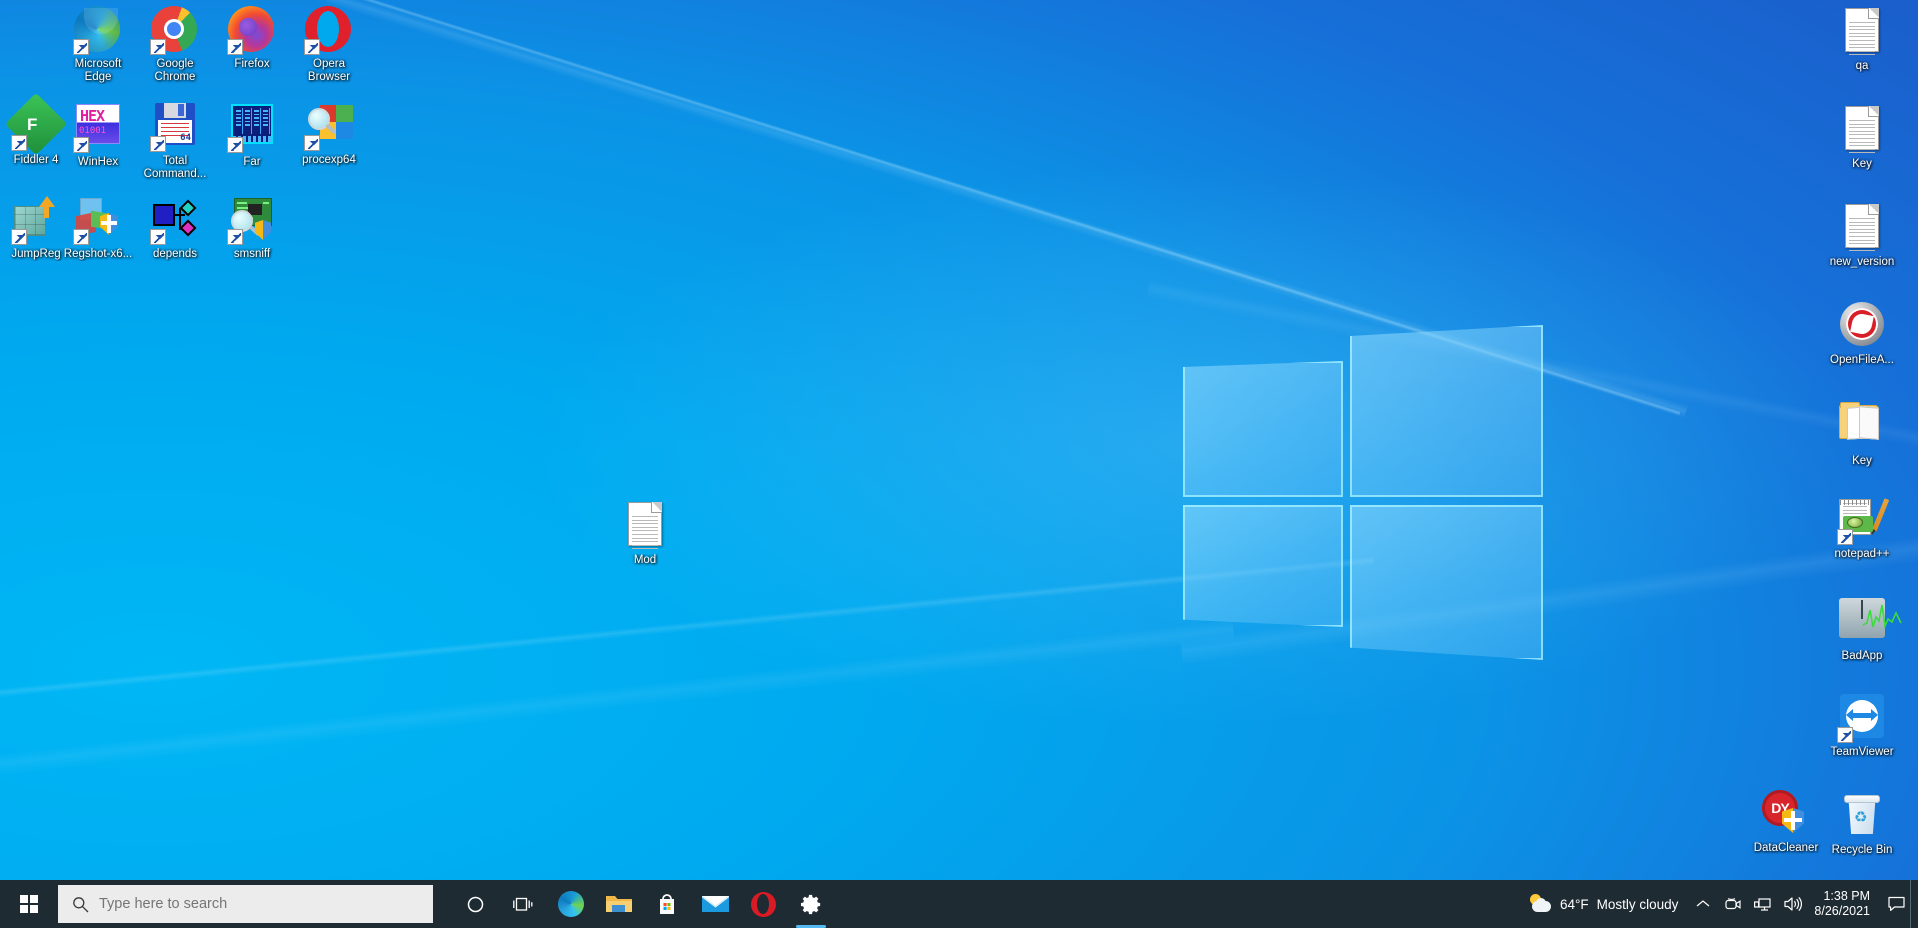 This screenshot has width=1918, height=928. What do you see at coordinates (174, 30) in the screenshot?
I see `chrome-icon` at bounding box center [174, 30].